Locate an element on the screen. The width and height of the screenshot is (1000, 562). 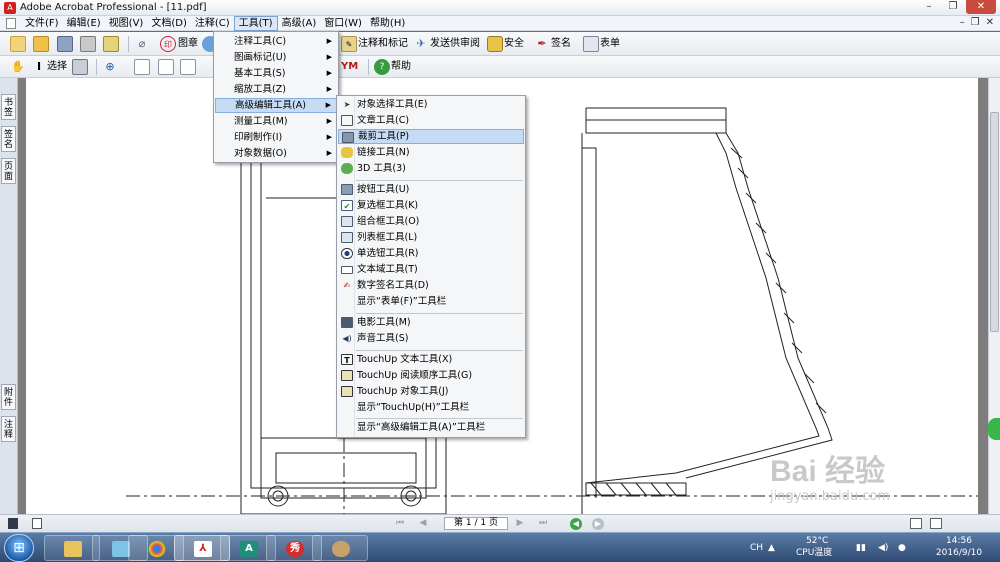
doc-close-button: ✕ is located at coordinates (990, 22).